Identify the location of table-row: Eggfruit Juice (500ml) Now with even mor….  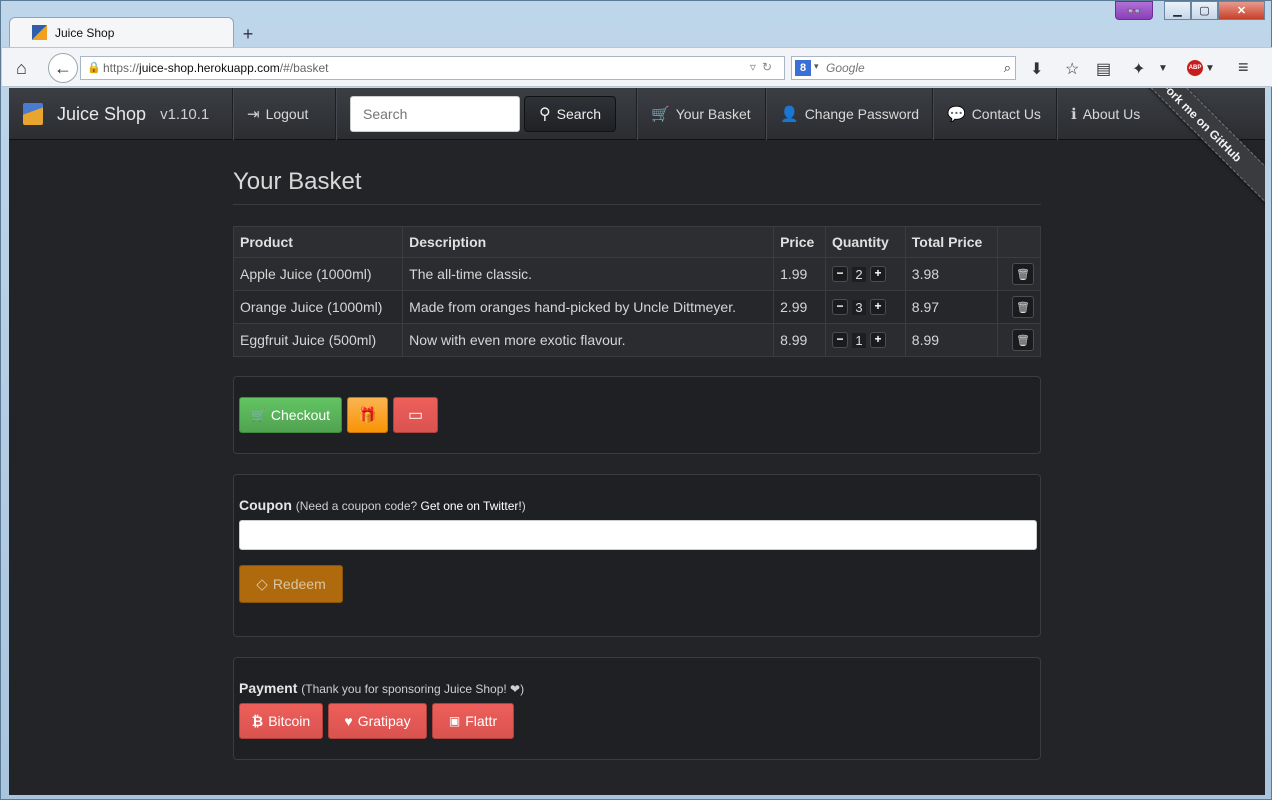
(636, 340).